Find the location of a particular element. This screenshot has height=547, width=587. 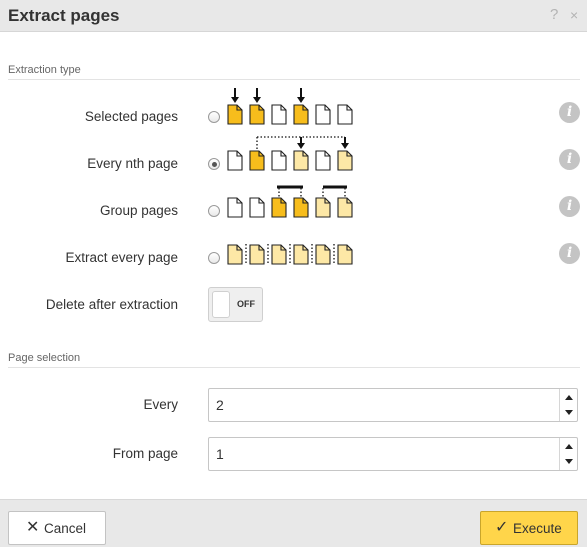

every-stepper is located at coordinates (568, 405).